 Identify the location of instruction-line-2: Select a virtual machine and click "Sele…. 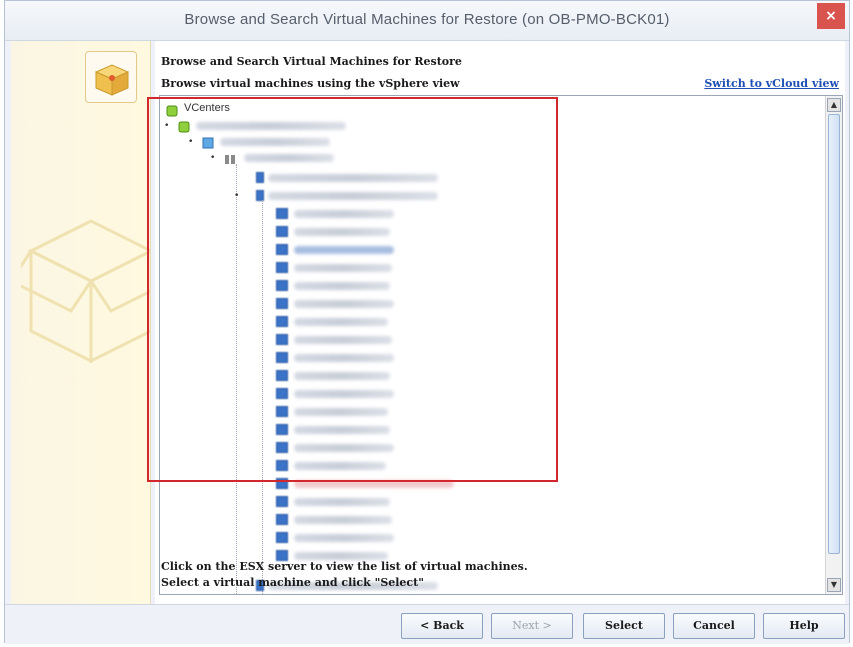
(292, 582).